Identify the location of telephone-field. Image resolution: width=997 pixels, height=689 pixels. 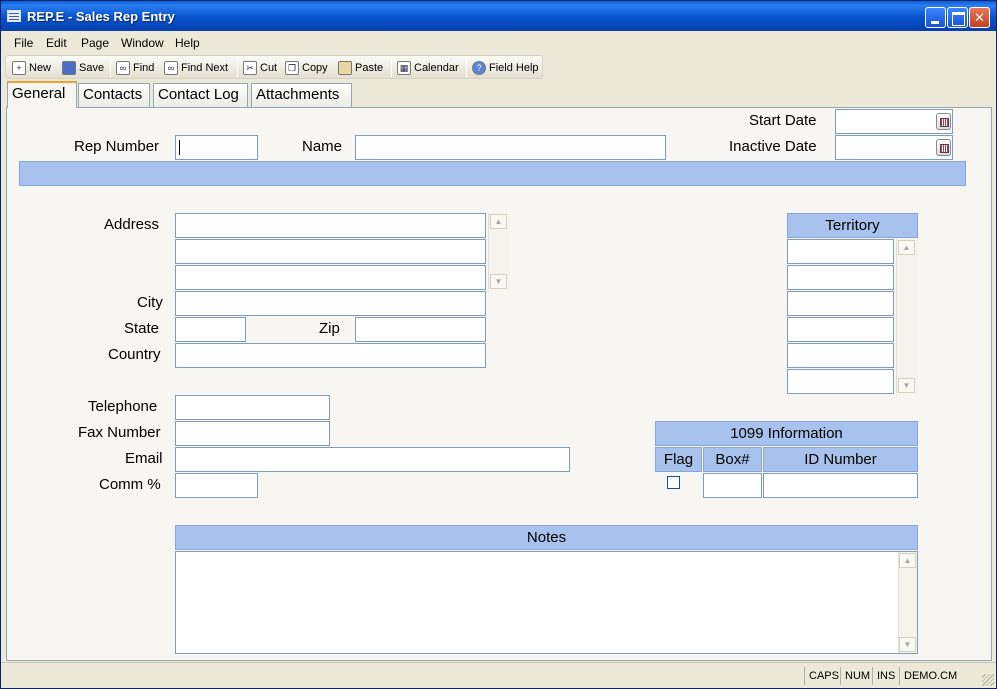
(252, 407).